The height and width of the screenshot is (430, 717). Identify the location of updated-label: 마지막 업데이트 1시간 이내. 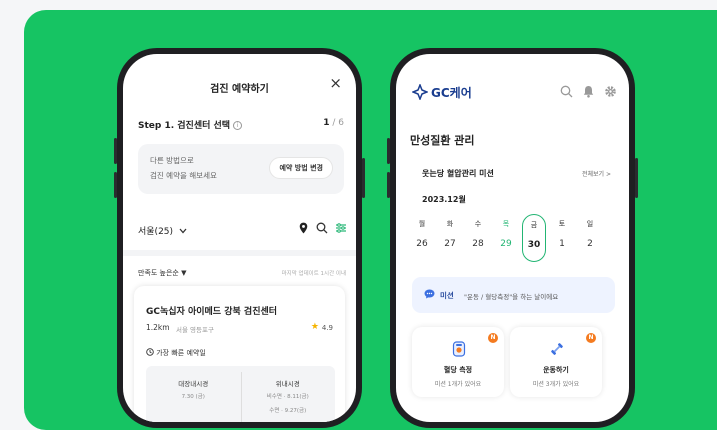
(313, 274).